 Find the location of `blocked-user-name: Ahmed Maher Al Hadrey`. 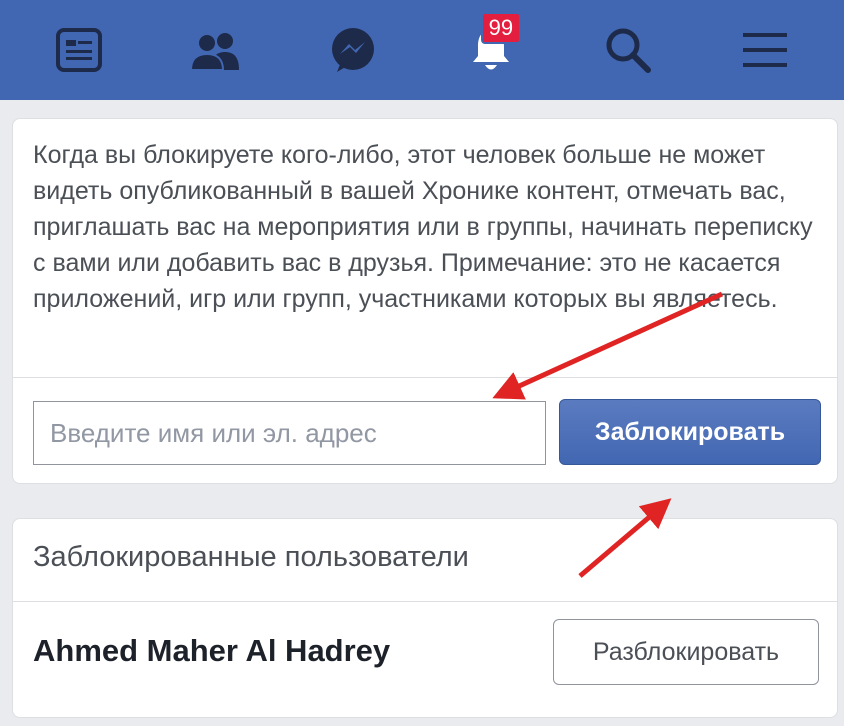

blocked-user-name: Ahmed Maher Al Hadrey is located at coordinates (212, 650).